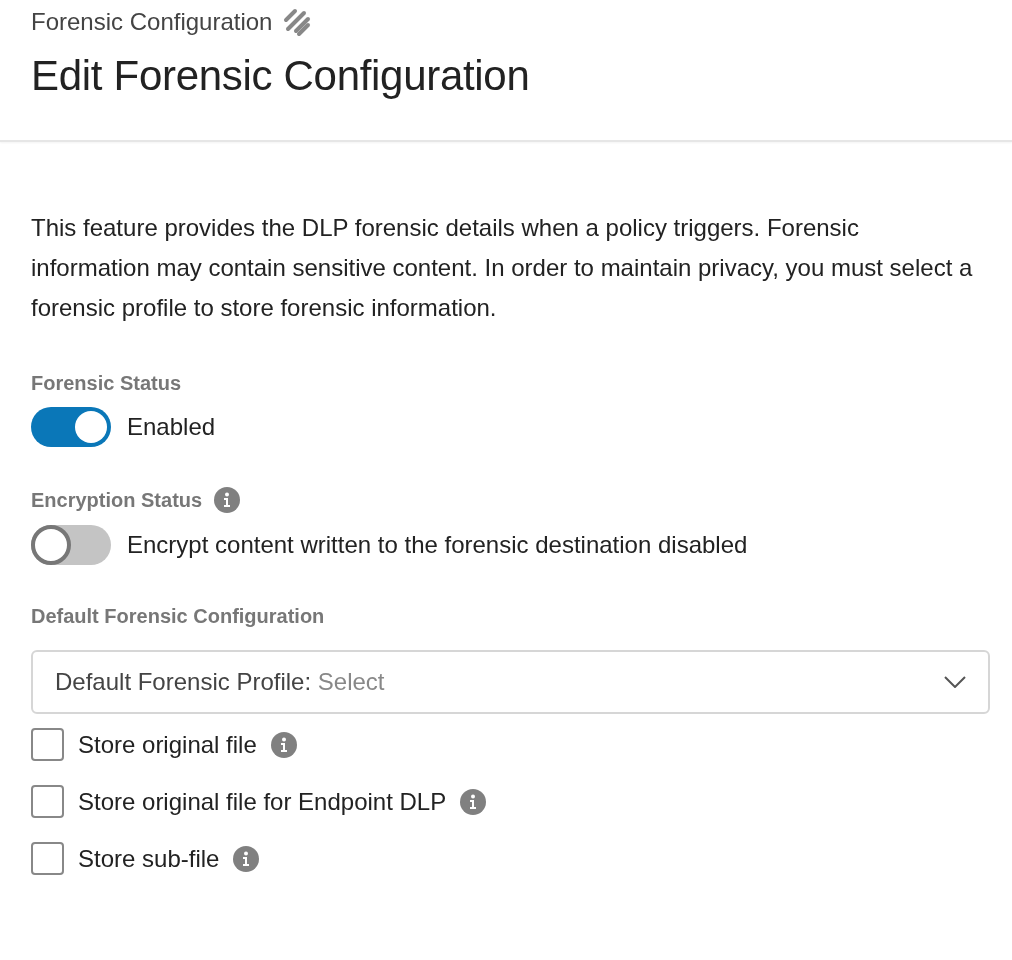 The image size is (1012, 960). I want to click on description: This feature provides the DLP forensic details when a policy triggers. Forensic information may contain sensitive content. In order to maintain privacy, you must select a forensic profile to store forensic information., so click(502, 268).